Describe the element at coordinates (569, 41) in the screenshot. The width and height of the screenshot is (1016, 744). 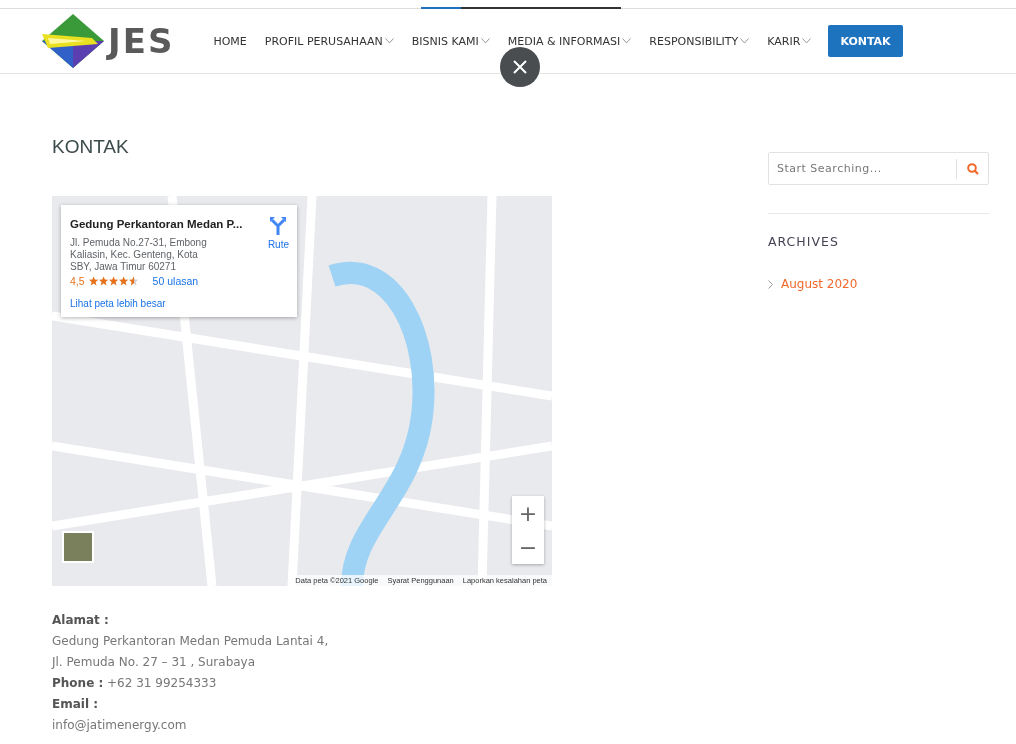
I see `nav-link: MEDIA & INFORMASI` at that location.